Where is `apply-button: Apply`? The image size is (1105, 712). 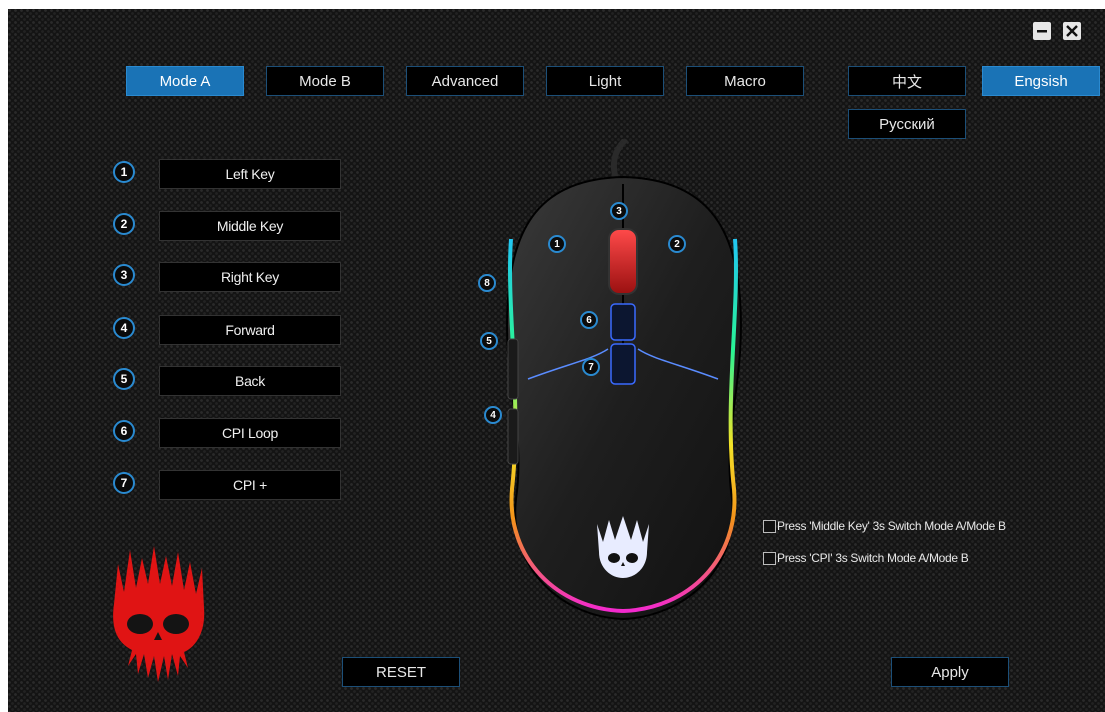 apply-button: Apply is located at coordinates (950, 672).